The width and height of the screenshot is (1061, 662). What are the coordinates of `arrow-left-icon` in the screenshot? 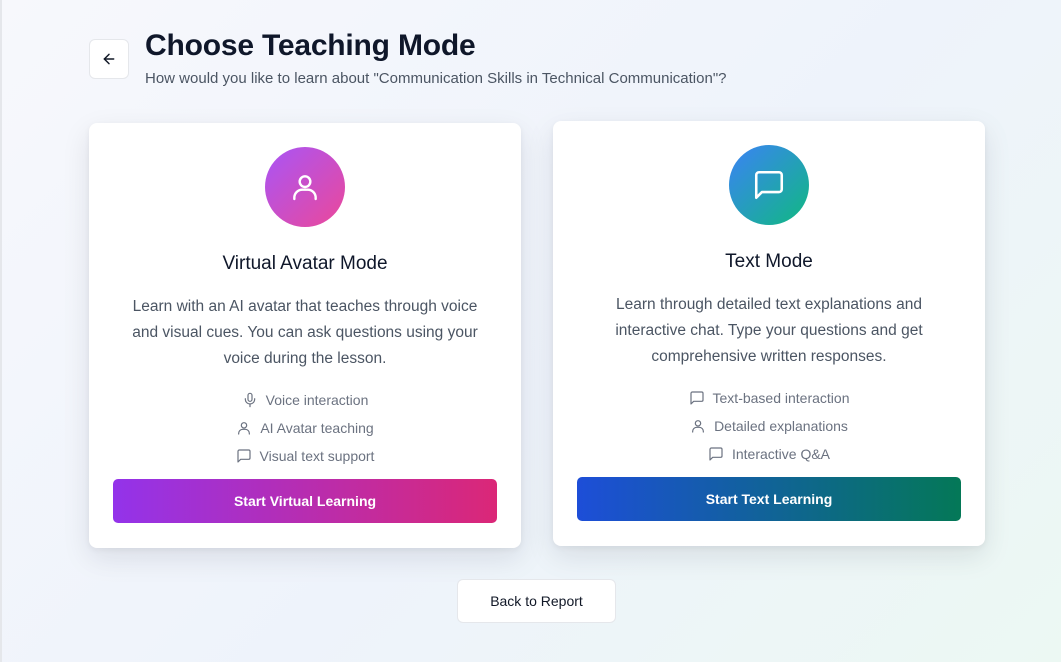 It's located at (109, 59).